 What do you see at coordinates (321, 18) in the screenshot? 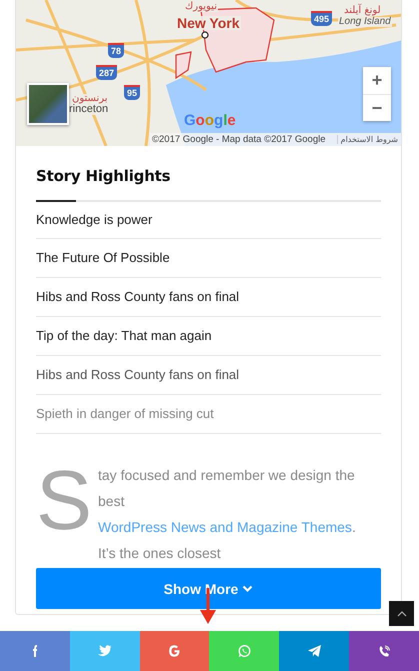
I see `highway-shield: 495` at bounding box center [321, 18].